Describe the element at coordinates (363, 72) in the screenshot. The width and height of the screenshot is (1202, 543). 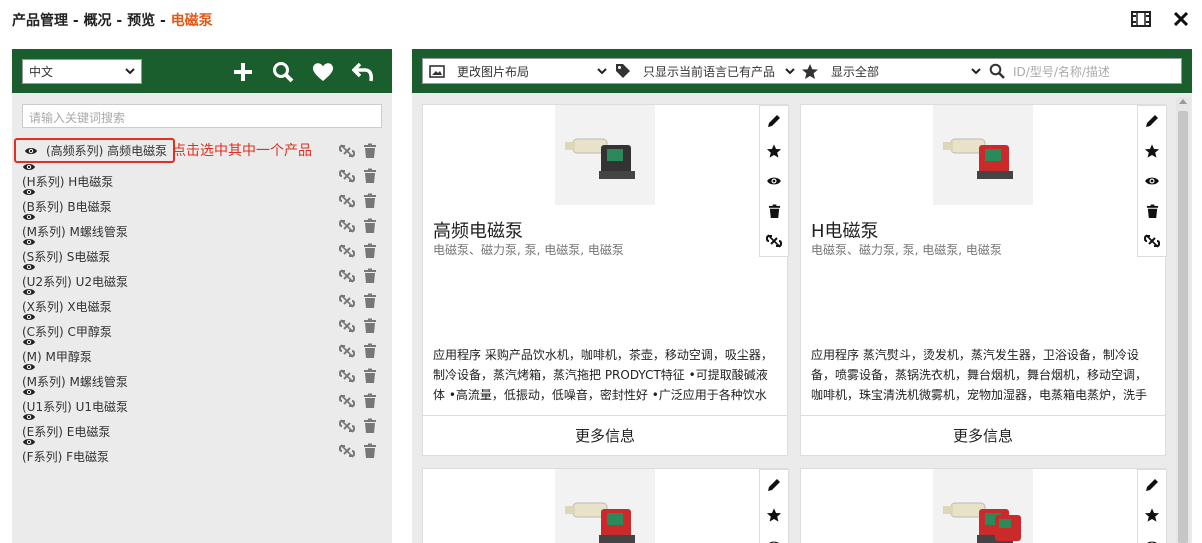
I see `undo-icon` at that location.